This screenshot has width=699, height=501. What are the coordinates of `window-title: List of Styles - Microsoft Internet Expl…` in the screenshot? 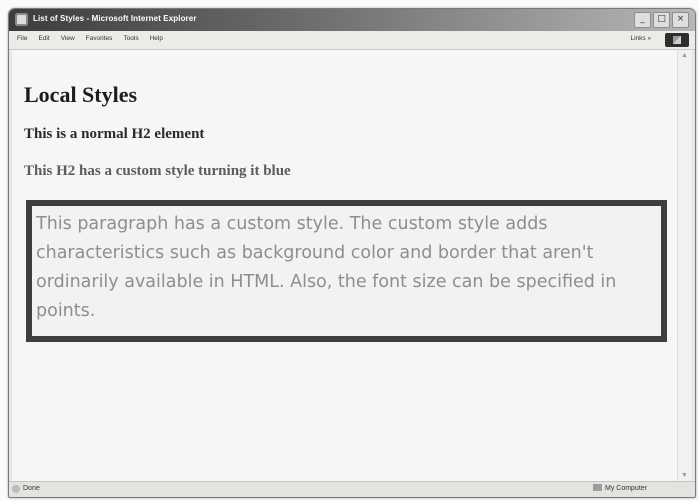 It's located at (115, 18).